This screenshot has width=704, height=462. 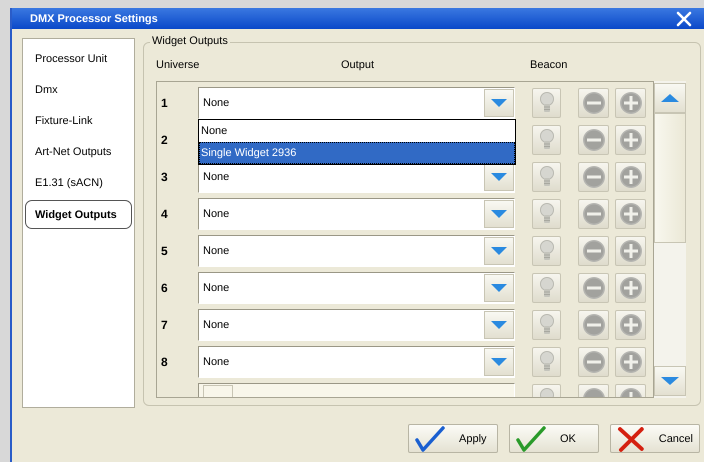 I want to click on universe-number: 4, so click(x=164, y=213).